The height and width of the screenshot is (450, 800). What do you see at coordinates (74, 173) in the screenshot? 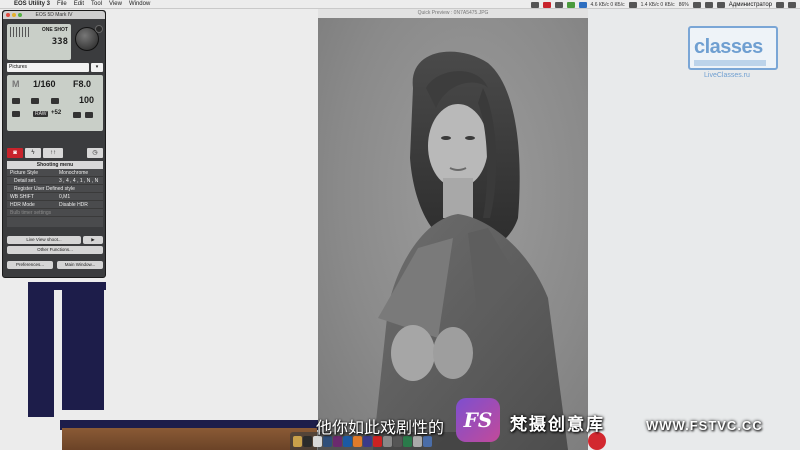
I see `menu-row-value: Monochrome` at bounding box center [74, 173].